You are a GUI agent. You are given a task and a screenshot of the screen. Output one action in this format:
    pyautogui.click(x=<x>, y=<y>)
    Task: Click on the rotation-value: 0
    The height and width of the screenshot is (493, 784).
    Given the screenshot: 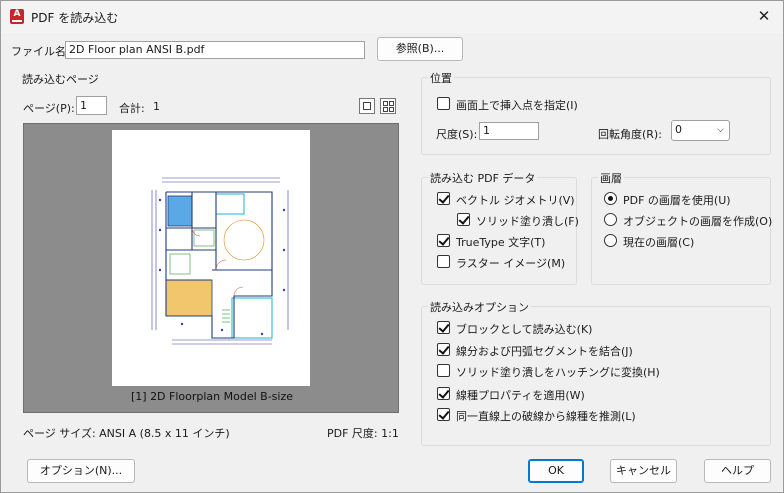 What is the action you would take?
    pyautogui.click(x=678, y=129)
    